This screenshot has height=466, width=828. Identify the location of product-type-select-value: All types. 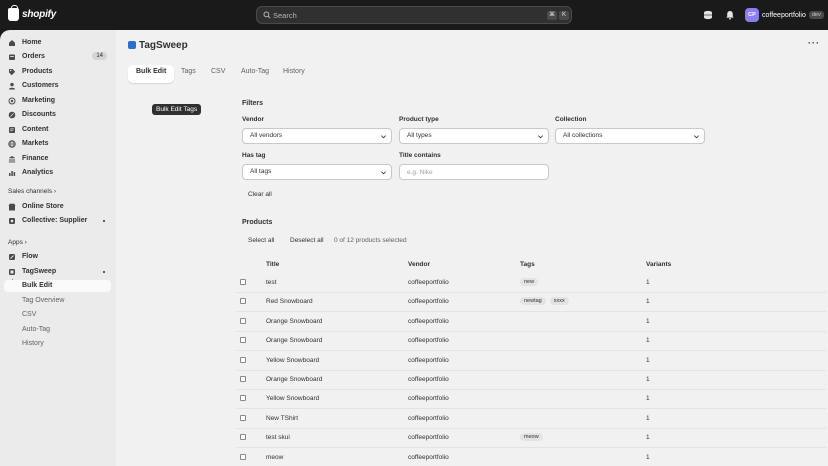
(419, 135).